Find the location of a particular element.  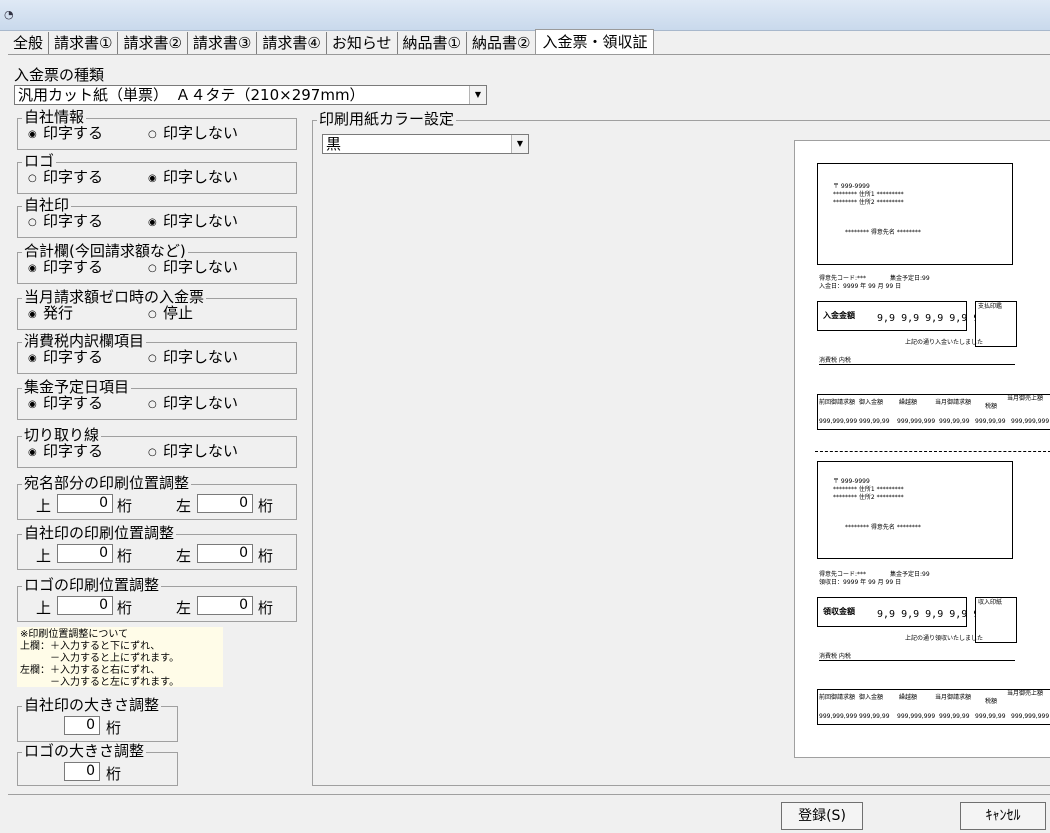

total-fields-print-radio: ◉ 印字する is located at coordinates (65, 268).